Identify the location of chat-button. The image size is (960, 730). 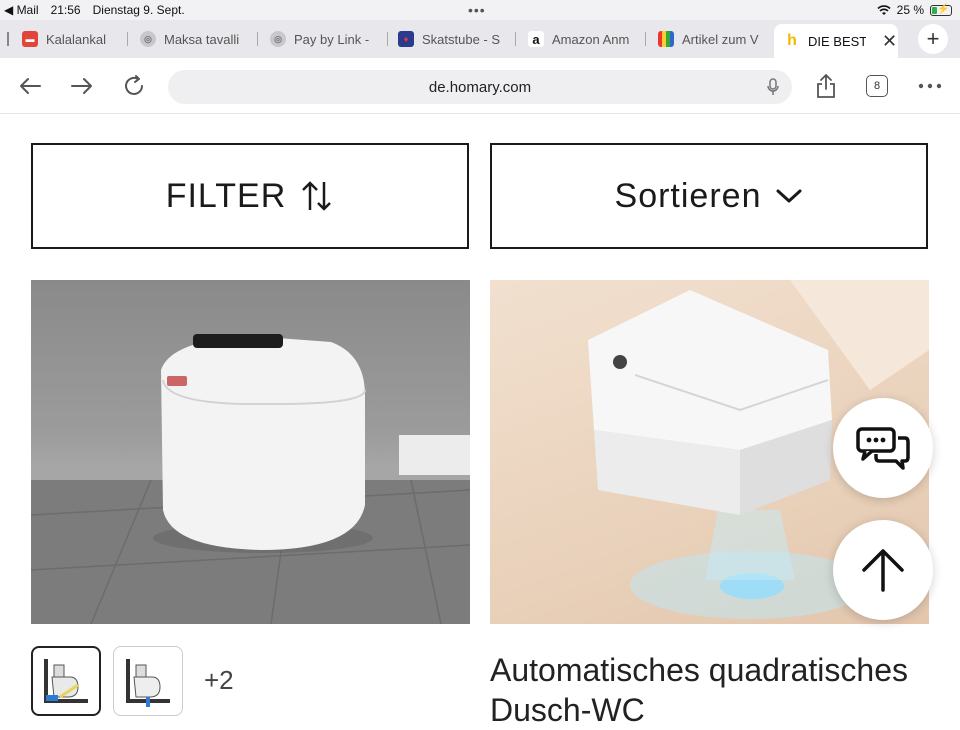
(883, 448).